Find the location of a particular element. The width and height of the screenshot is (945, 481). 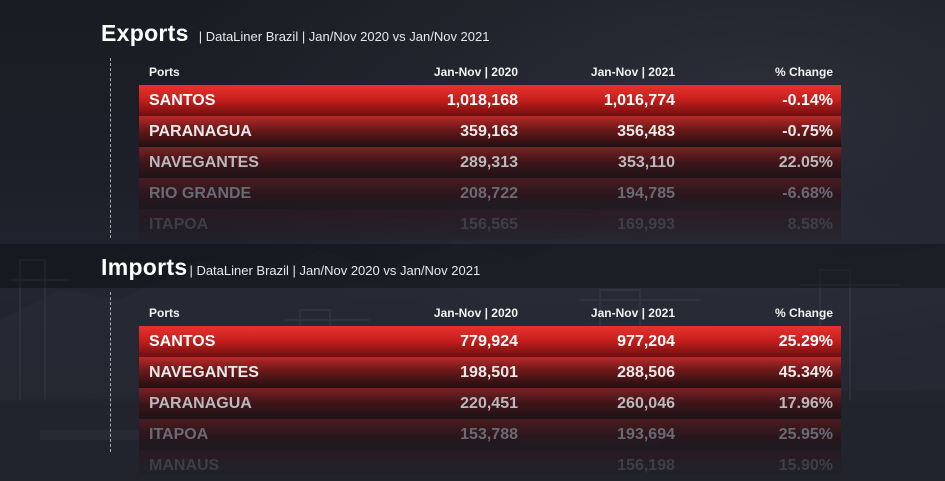

value-change: 25.29% is located at coordinates (805, 341).